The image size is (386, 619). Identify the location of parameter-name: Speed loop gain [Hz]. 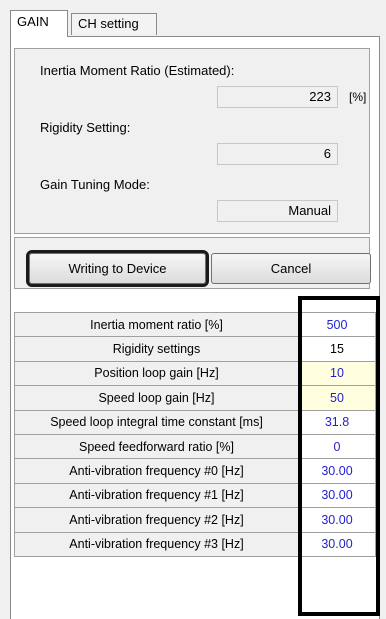
(156, 398).